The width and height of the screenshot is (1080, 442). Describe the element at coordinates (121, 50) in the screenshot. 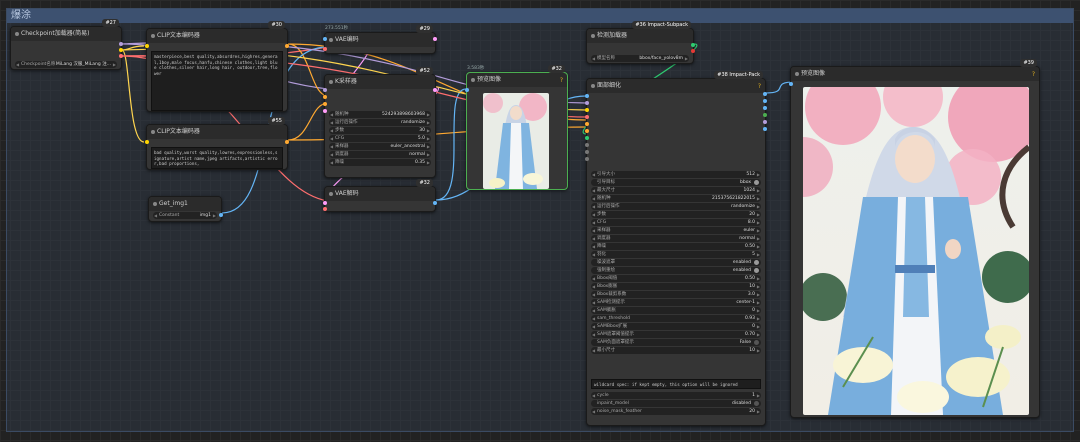

I see `clip-output-port` at that location.